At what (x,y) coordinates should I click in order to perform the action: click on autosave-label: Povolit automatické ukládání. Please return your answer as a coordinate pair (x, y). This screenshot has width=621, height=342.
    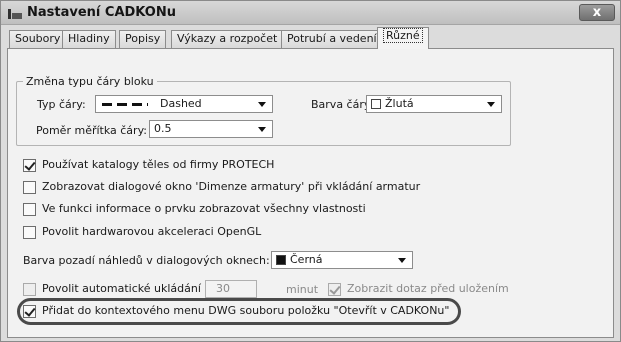
    Looking at the image, I should click on (121, 288).